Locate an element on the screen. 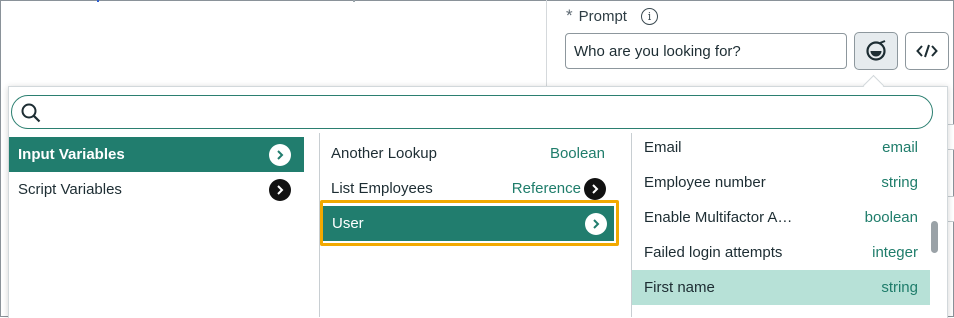  list-item-failed-login-attempts: Failed login attempts integer is located at coordinates (781, 252).